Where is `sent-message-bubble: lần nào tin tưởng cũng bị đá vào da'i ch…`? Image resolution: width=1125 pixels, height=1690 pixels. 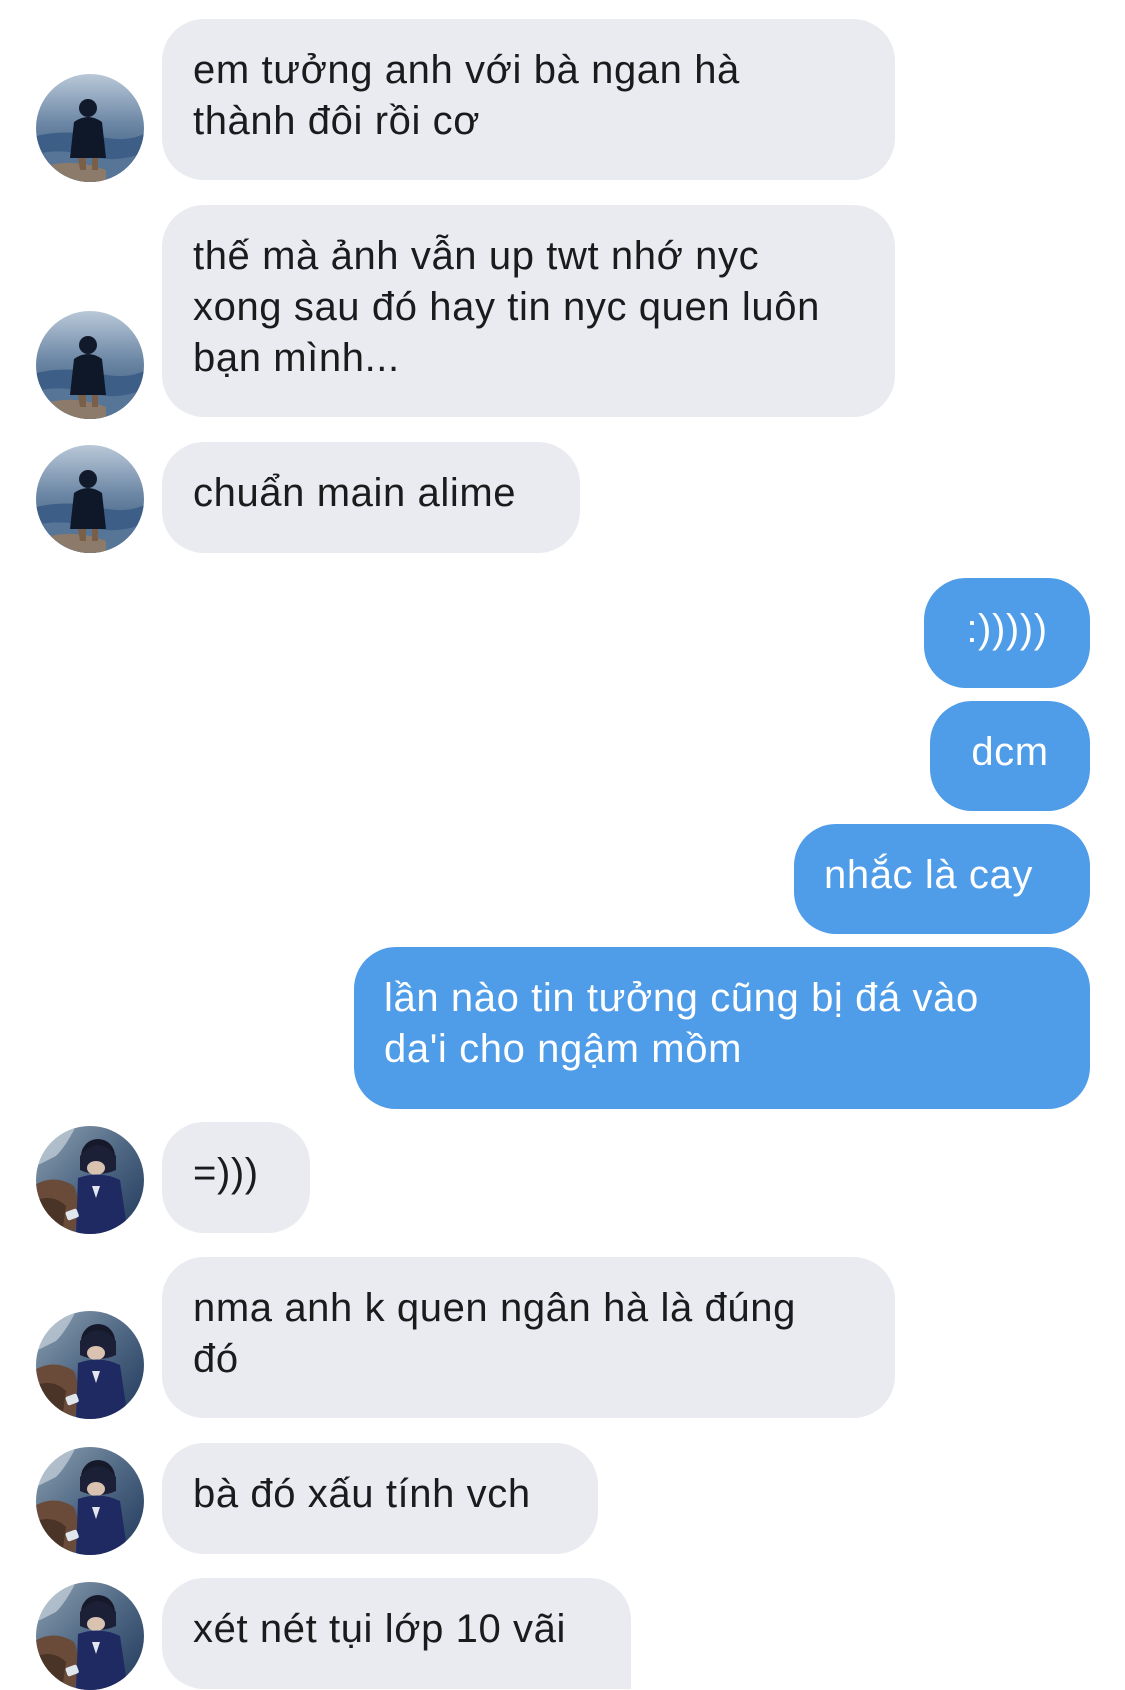
sent-message-bubble: lần nào tin tưởng cũng bị đá vào da'i ch… is located at coordinates (722, 1028).